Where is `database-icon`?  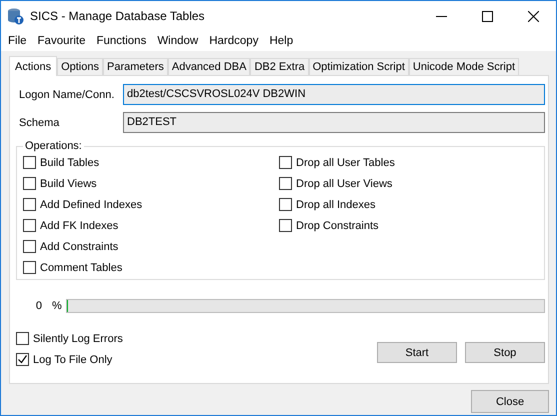
database-icon is located at coordinates (15, 16).